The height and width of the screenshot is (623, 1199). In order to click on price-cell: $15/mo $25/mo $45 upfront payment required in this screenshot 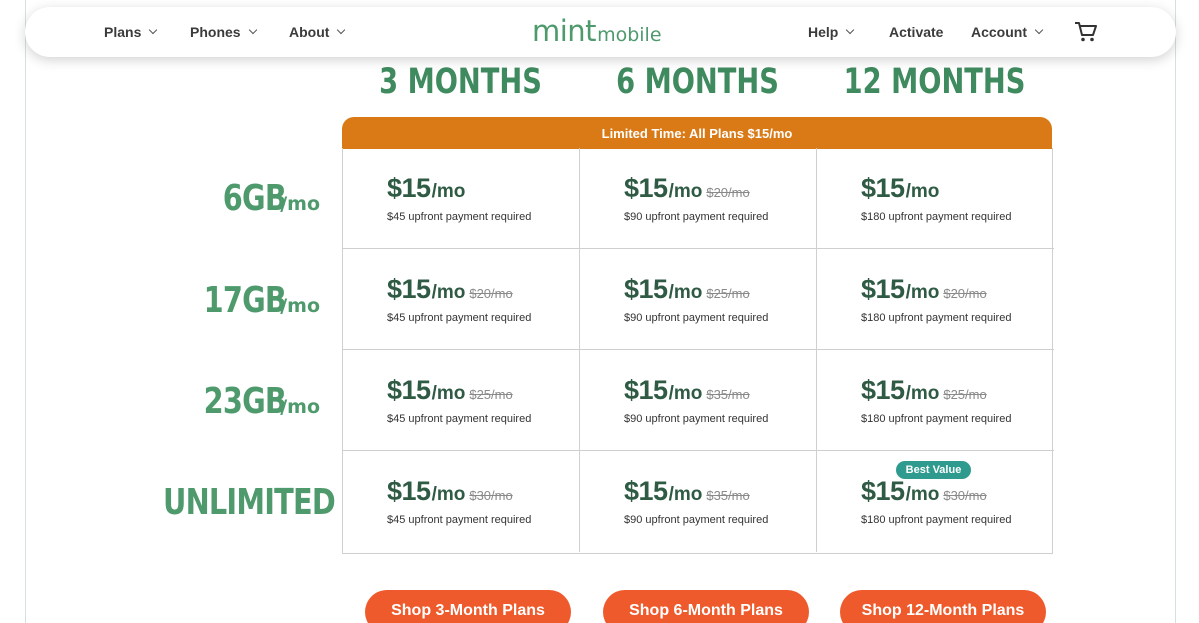, I will do `click(461, 400)`.